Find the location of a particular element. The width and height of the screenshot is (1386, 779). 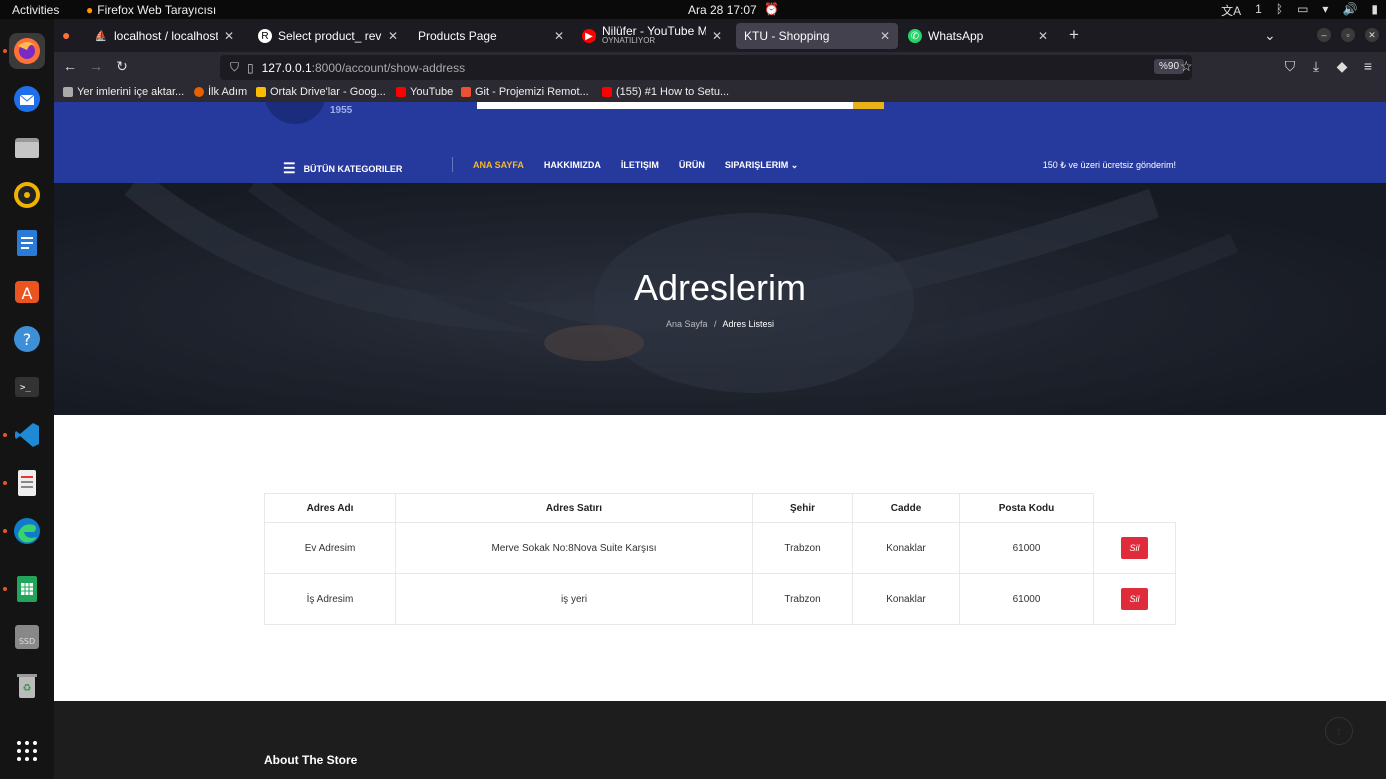

pocket-icon: ⛉ is located at coordinates (1290, 66).